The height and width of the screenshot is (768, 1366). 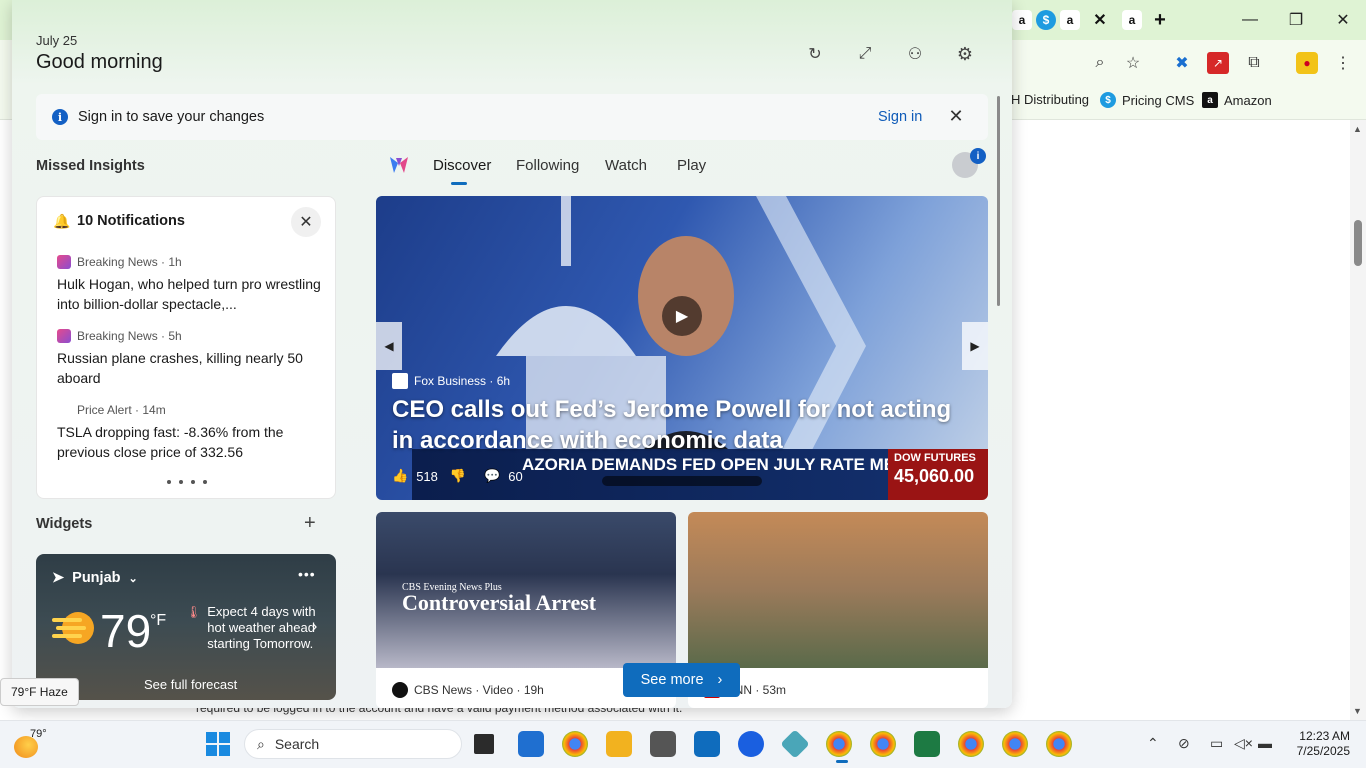 What do you see at coordinates (682, 316) in the screenshot?
I see `play-icon: ▶` at bounding box center [682, 316].